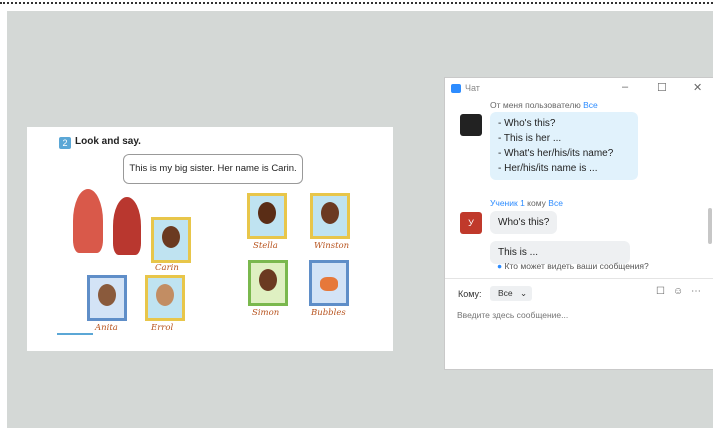 The width and height of the screenshot is (713, 428). Describe the element at coordinates (107, 298) in the screenshot. I see `photo-anita` at that location.